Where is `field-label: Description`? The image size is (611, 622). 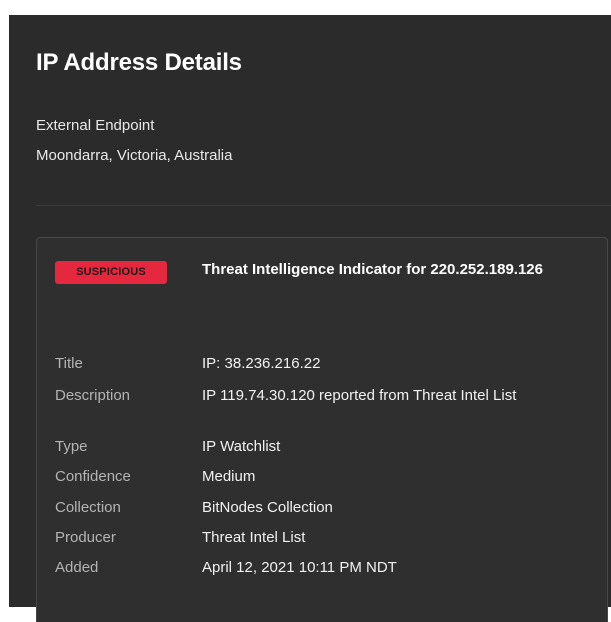 field-label: Description is located at coordinates (93, 395).